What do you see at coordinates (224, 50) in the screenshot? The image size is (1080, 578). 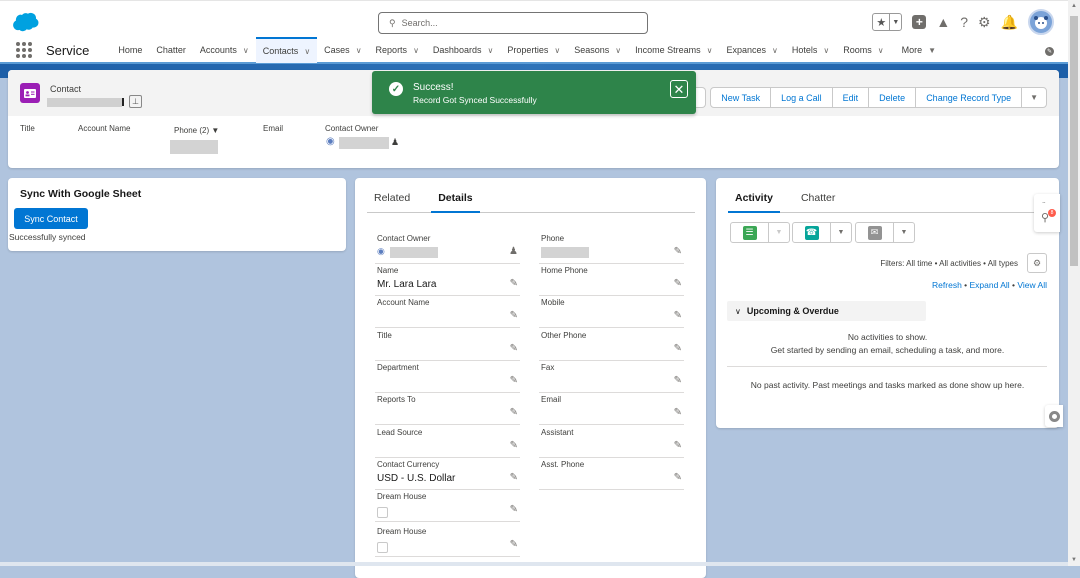 I see `nav-item-accounts: Accounts ∨` at bounding box center [224, 50].